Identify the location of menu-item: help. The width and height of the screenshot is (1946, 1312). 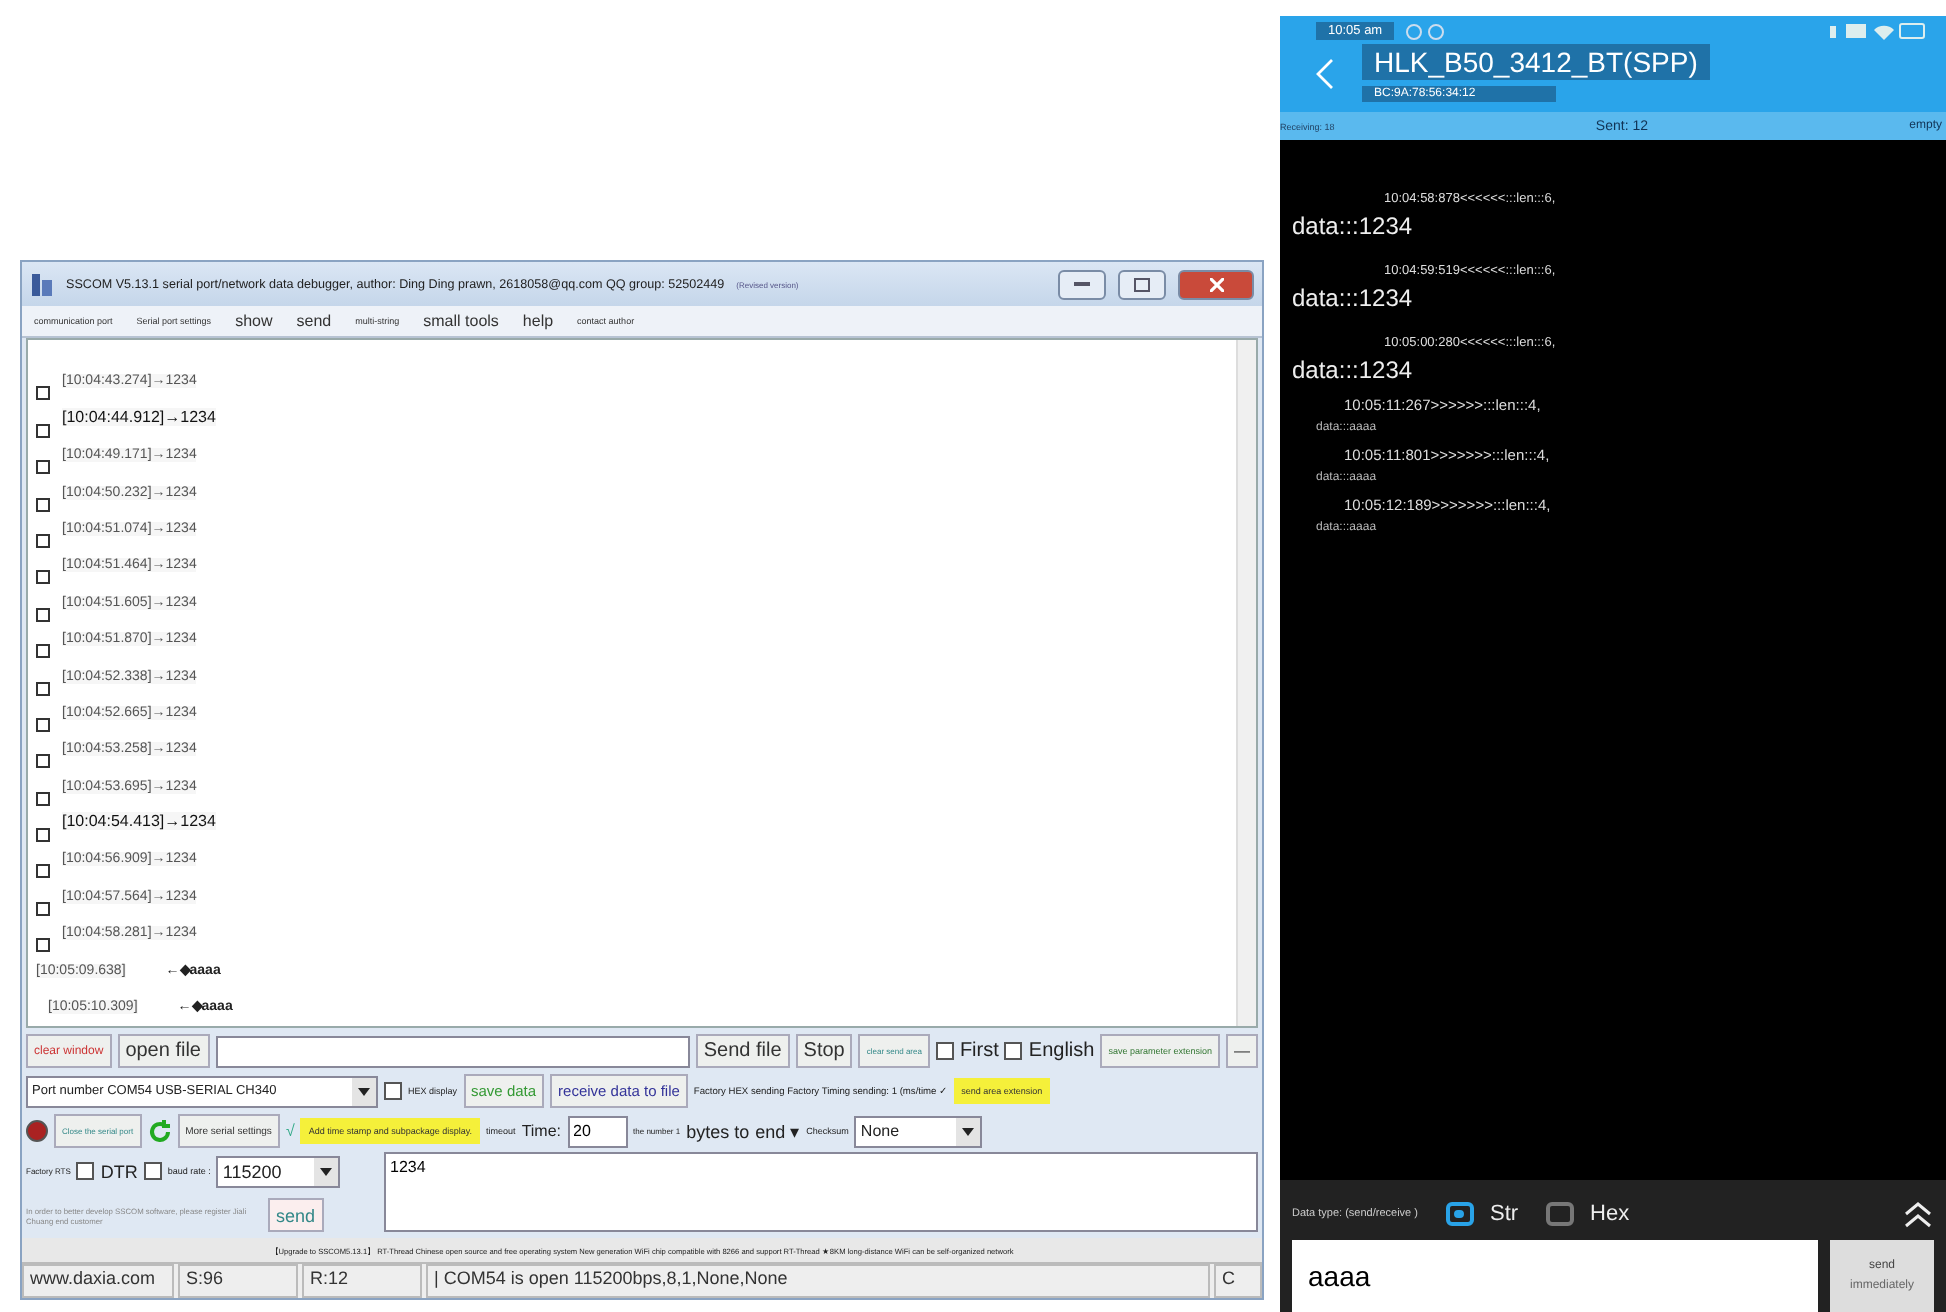
(538, 321).